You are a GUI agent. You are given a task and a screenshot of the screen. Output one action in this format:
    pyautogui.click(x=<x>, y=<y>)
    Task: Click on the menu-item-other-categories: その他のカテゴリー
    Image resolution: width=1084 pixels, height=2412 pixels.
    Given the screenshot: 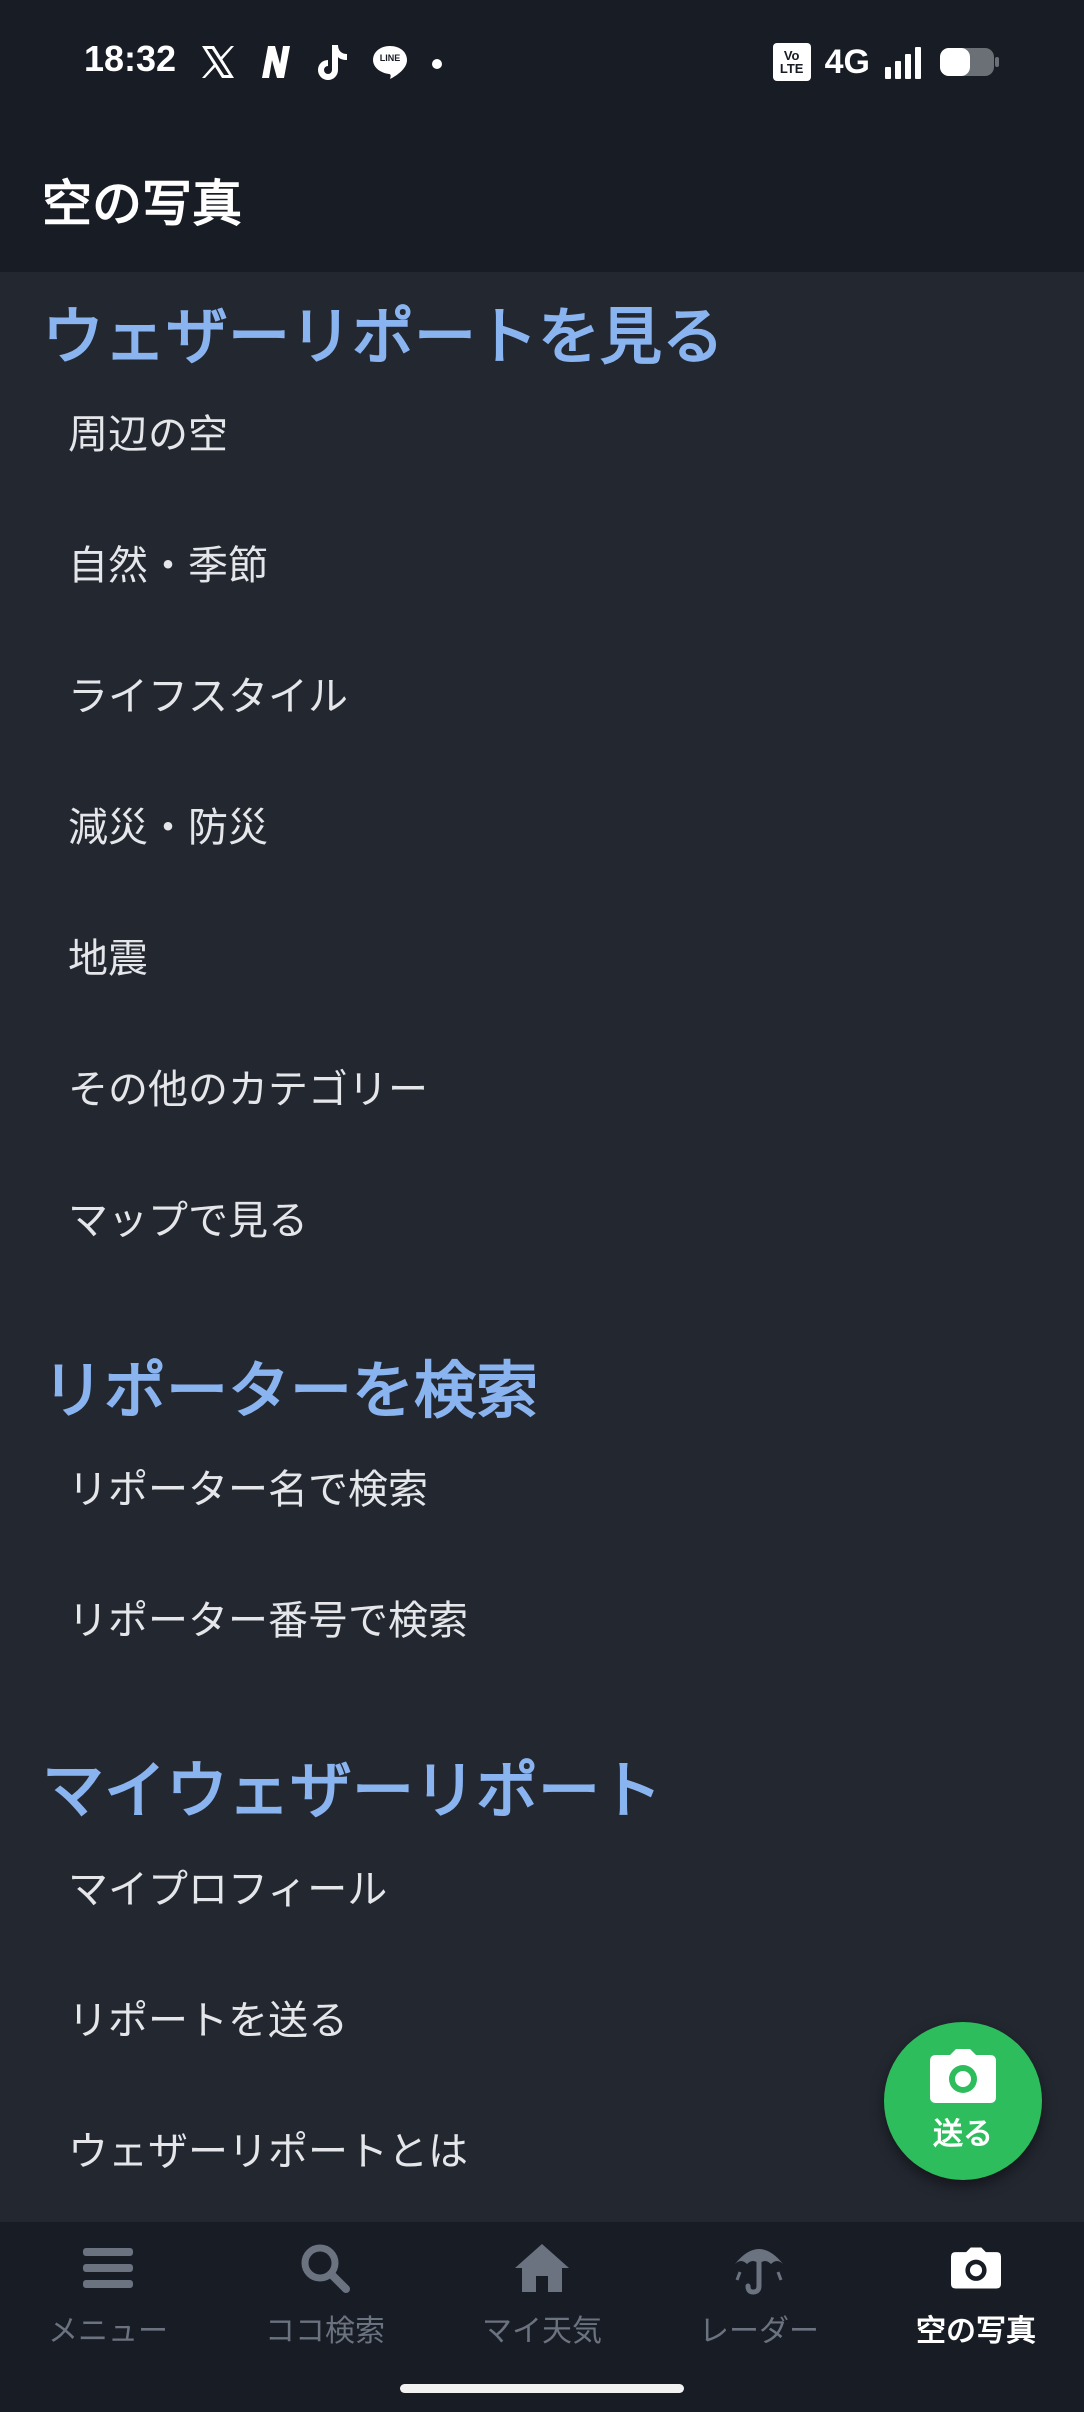 What is the action you would take?
    pyautogui.click(x=248, y=1086)
    